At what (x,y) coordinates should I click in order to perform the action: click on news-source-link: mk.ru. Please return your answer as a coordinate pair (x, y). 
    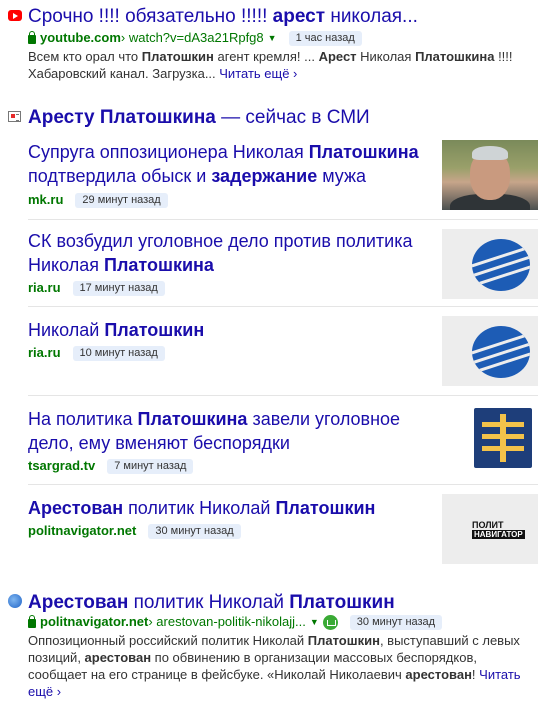
    Looking at the image, I should click on (45, 200).